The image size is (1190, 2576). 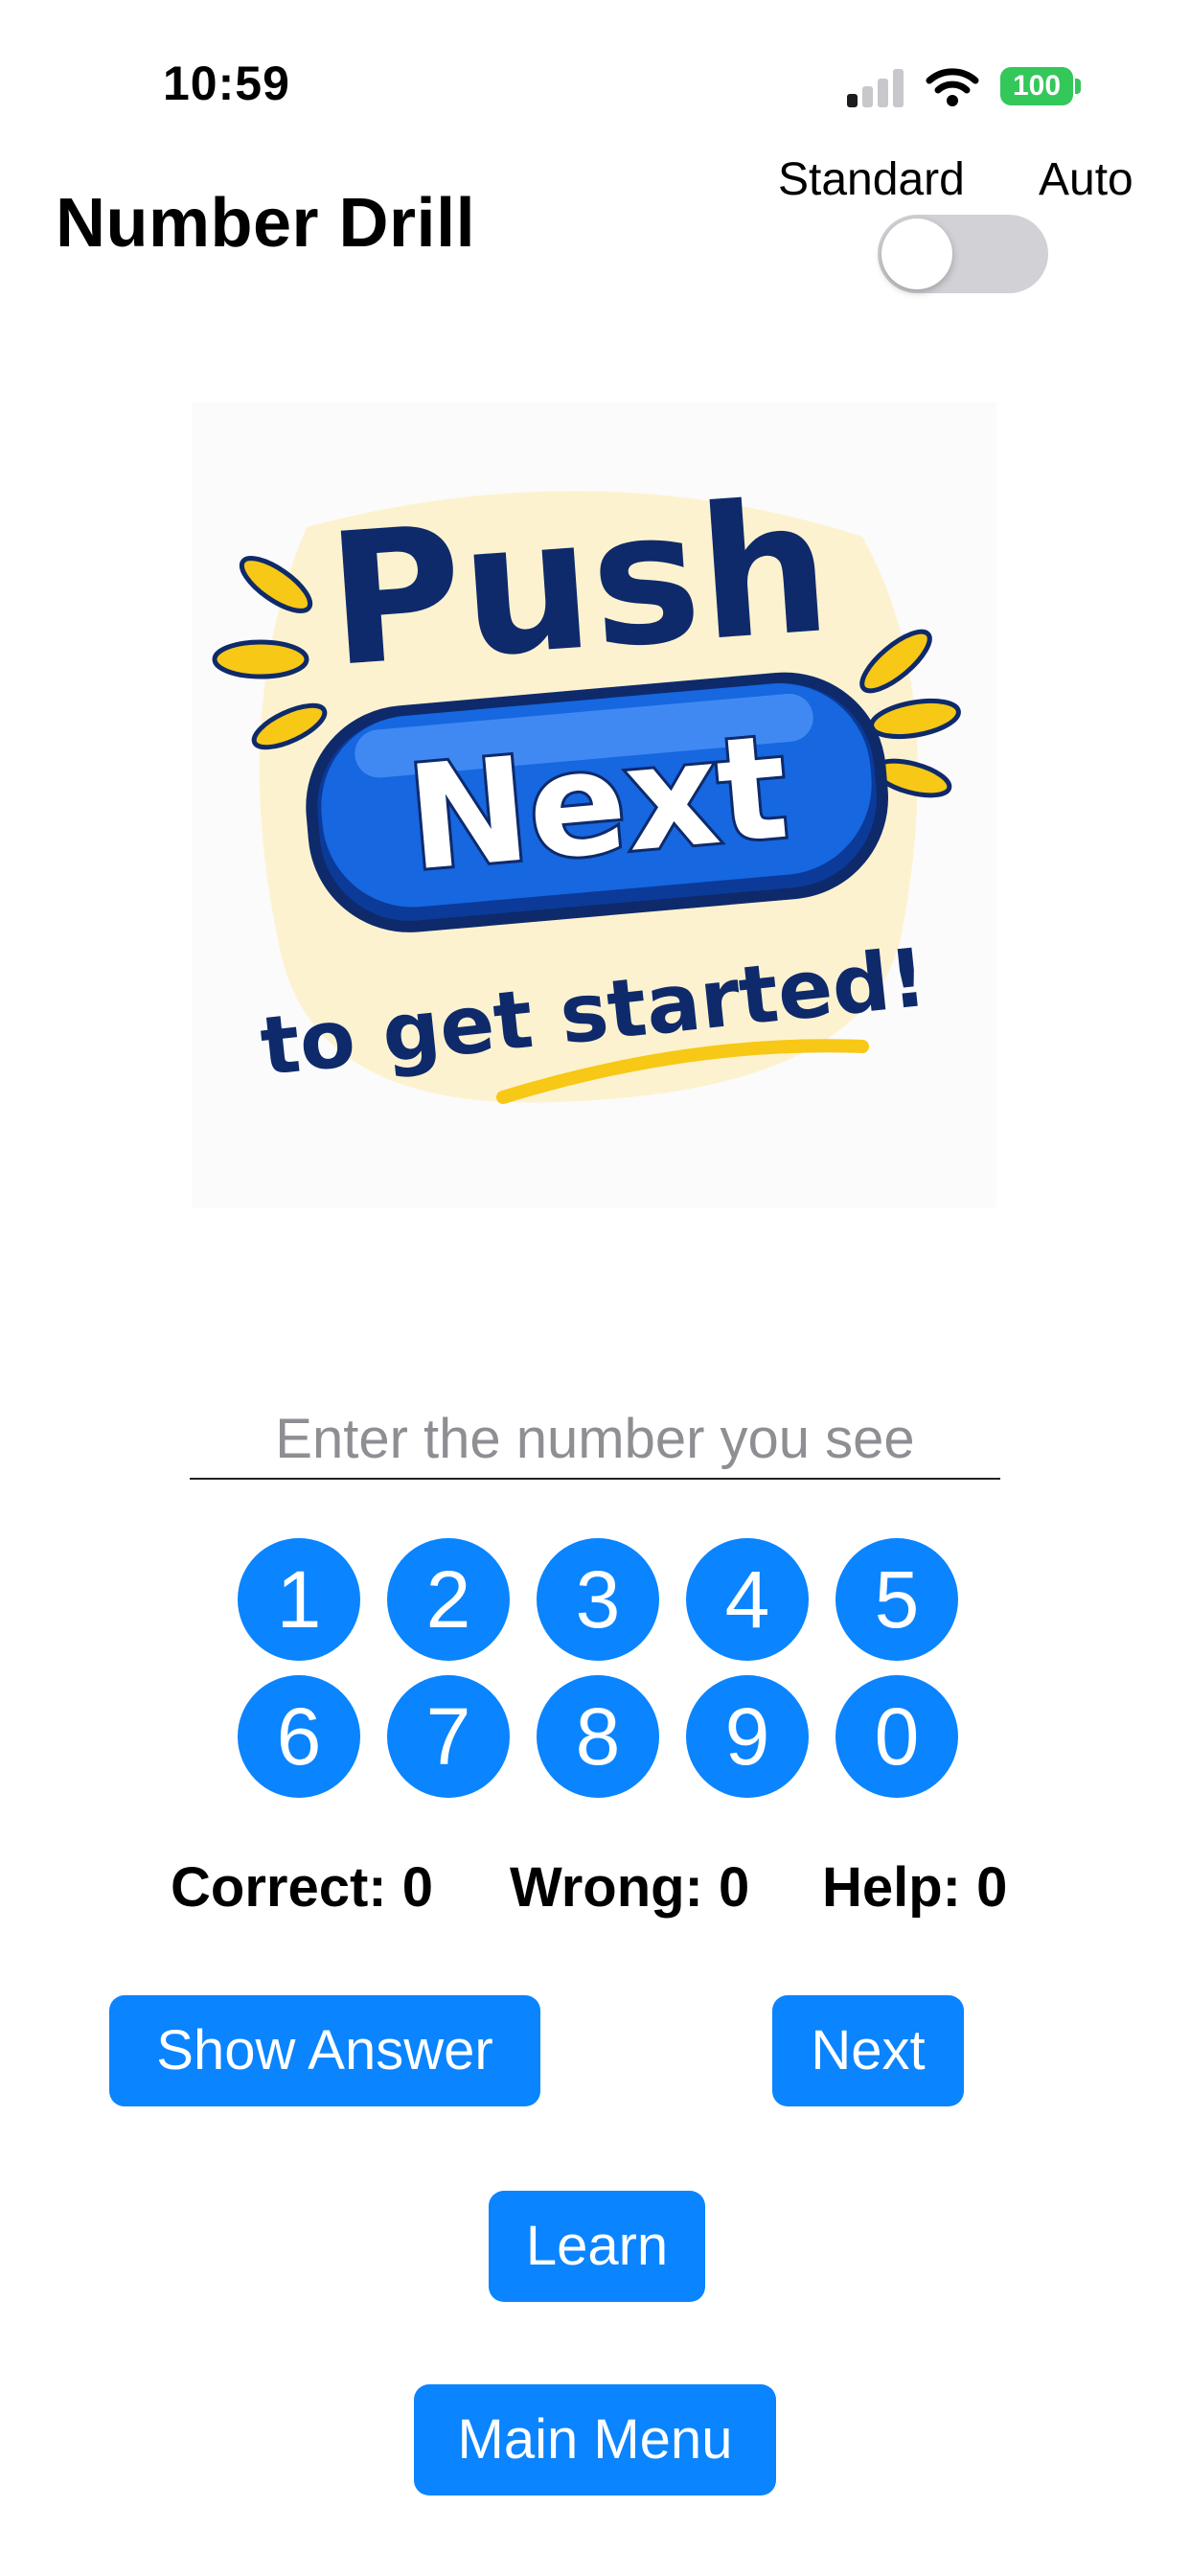 What do you see at coordinates (1037, 86) in the screenshot?
I see `battery-icon: 100` at bounding box center [1037, 86].